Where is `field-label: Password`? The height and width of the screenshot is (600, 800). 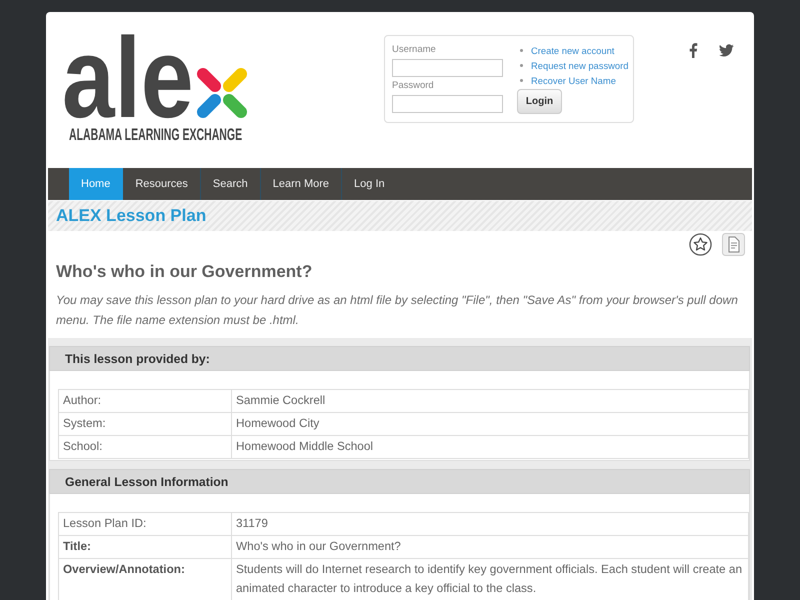
field-label: Password is located at coordinates (413, 85).